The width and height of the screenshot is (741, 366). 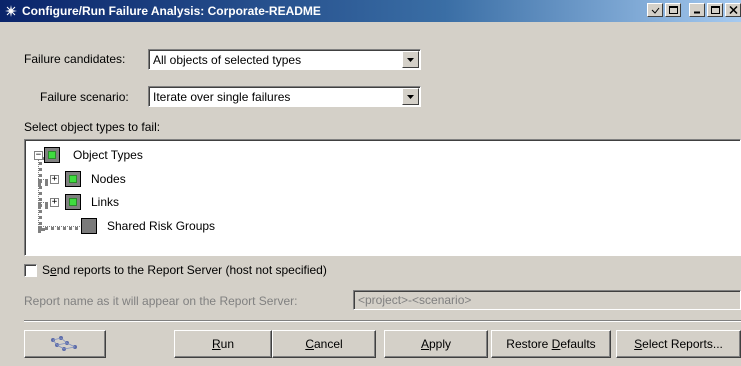 I want to click on restore-defaults-button: Restore Defaults, so click(x=551, y=344).